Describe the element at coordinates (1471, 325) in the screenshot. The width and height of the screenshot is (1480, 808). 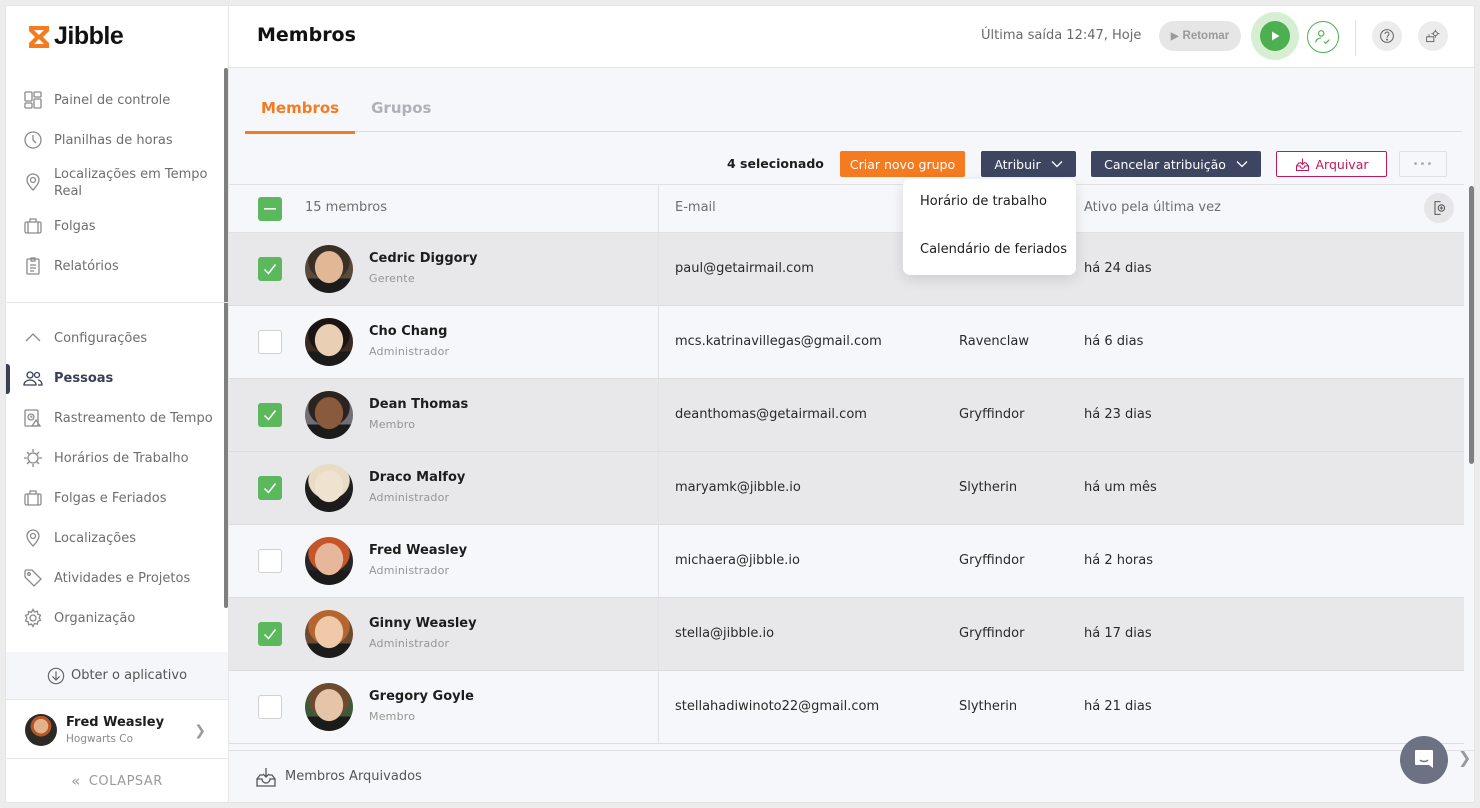
I see `table-scrollbar` at that location.